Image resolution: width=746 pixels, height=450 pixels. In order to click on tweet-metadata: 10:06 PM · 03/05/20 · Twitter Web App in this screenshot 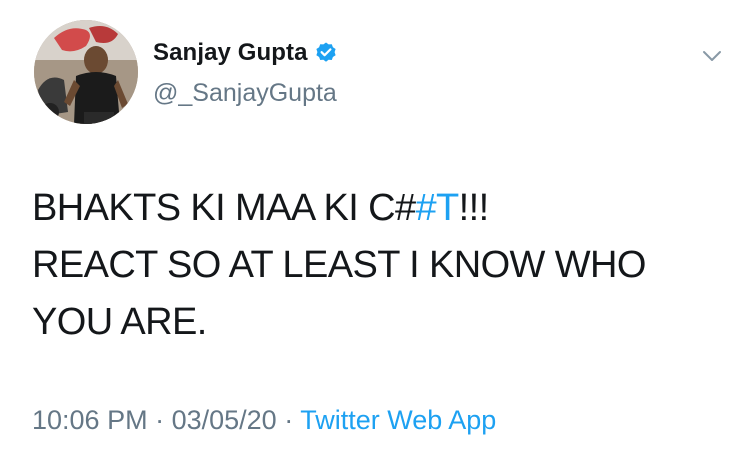, I will do `click(264, 420)`.